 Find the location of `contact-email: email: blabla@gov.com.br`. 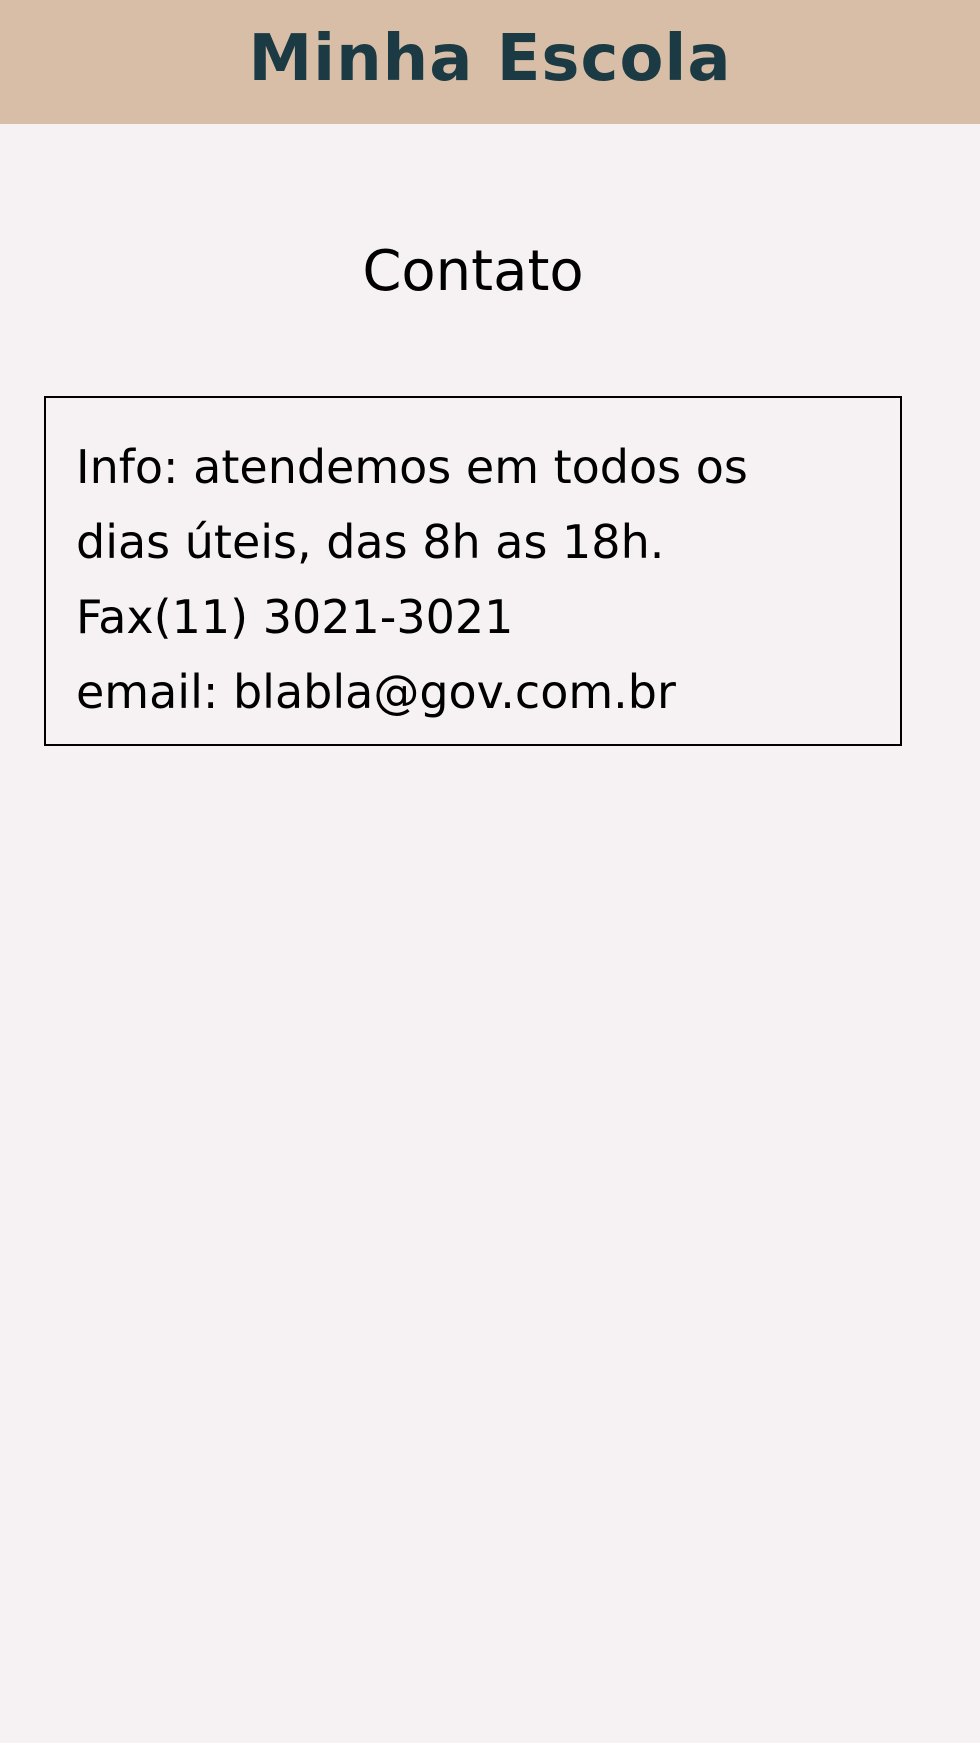

contact-email: email: blabla@gov.com.br is located at coordinates (376, 692).